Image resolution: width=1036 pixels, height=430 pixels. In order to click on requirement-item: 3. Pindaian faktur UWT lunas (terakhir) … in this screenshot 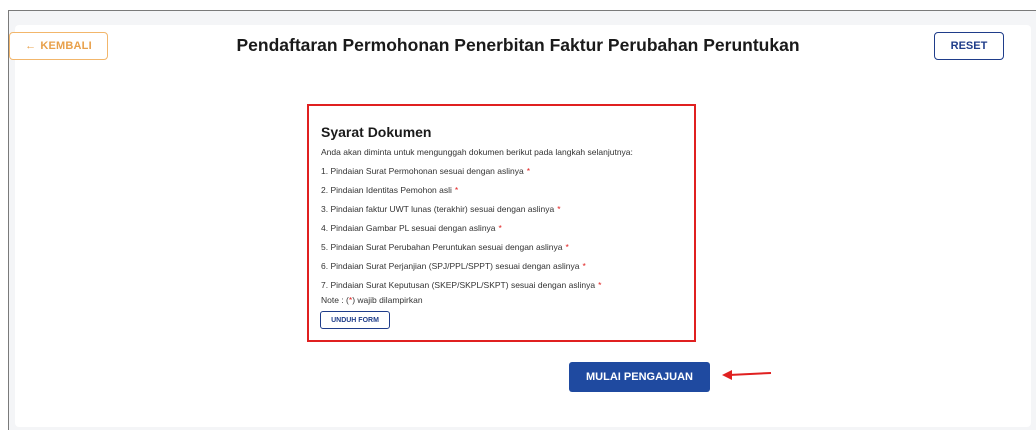, I will do `click(441, 209)`.